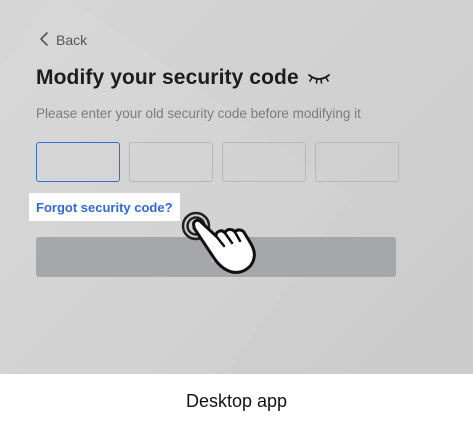 The image size is (473, 428). What do you see at coordinates (104, 207) in the screenshot?
I see `forgot-security-code-link: Forgot security code?` at bounding box center [104, 207].